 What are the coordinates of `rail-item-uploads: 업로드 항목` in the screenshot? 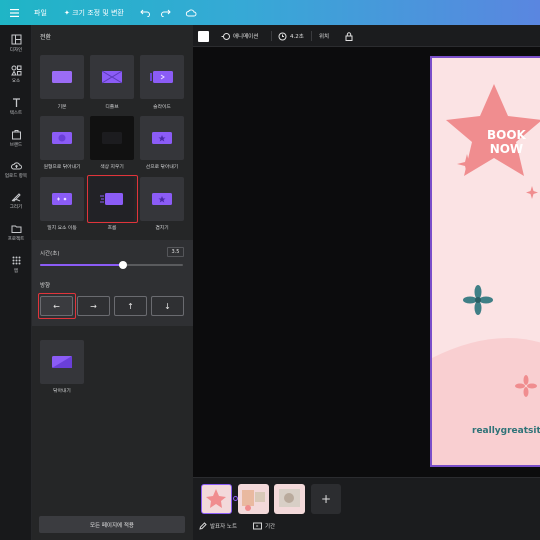 It's located at (16, 169).